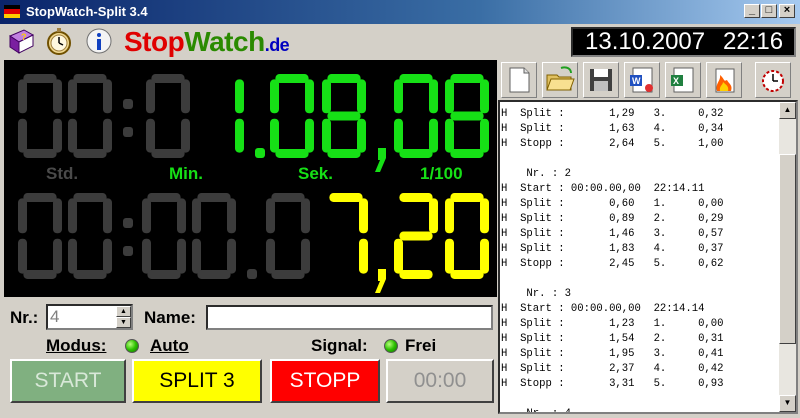 This screenshot has width=800, height=418. Describe the element at coordinates (787, 110) in the screenshot. I see `scroll-up-button: ▲` at that location.